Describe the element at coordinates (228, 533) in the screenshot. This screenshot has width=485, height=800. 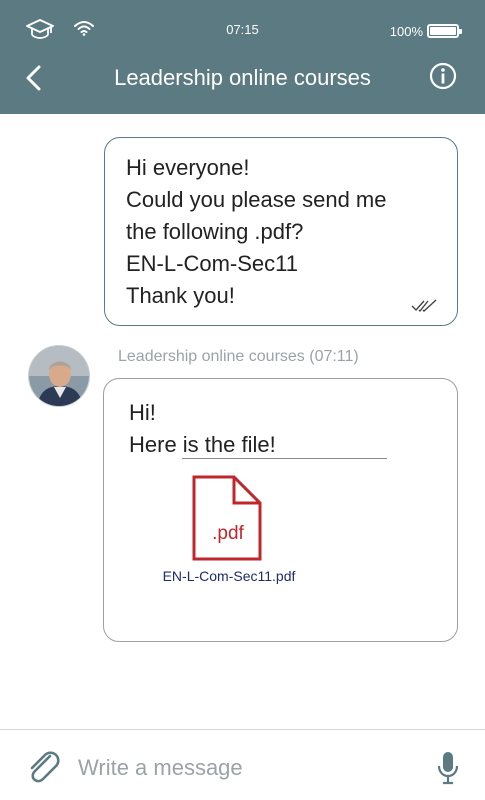
I see `pdf-icon-label: .pdf` at that location.